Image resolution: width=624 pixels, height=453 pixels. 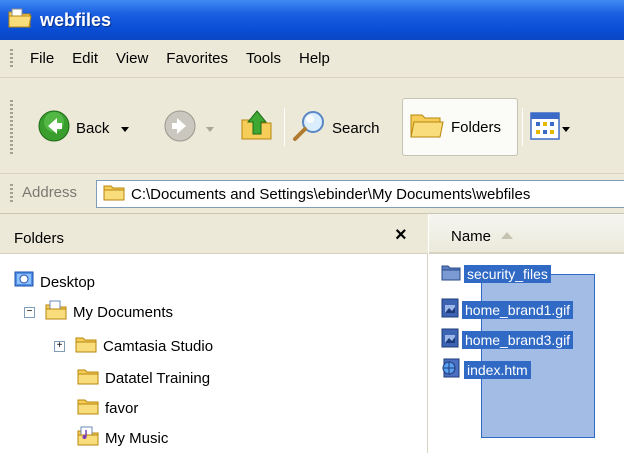 What do you see at coordinates (11, 127) in the screenshot?
I see `toolbar-grip` at bounding box center [11, 127].